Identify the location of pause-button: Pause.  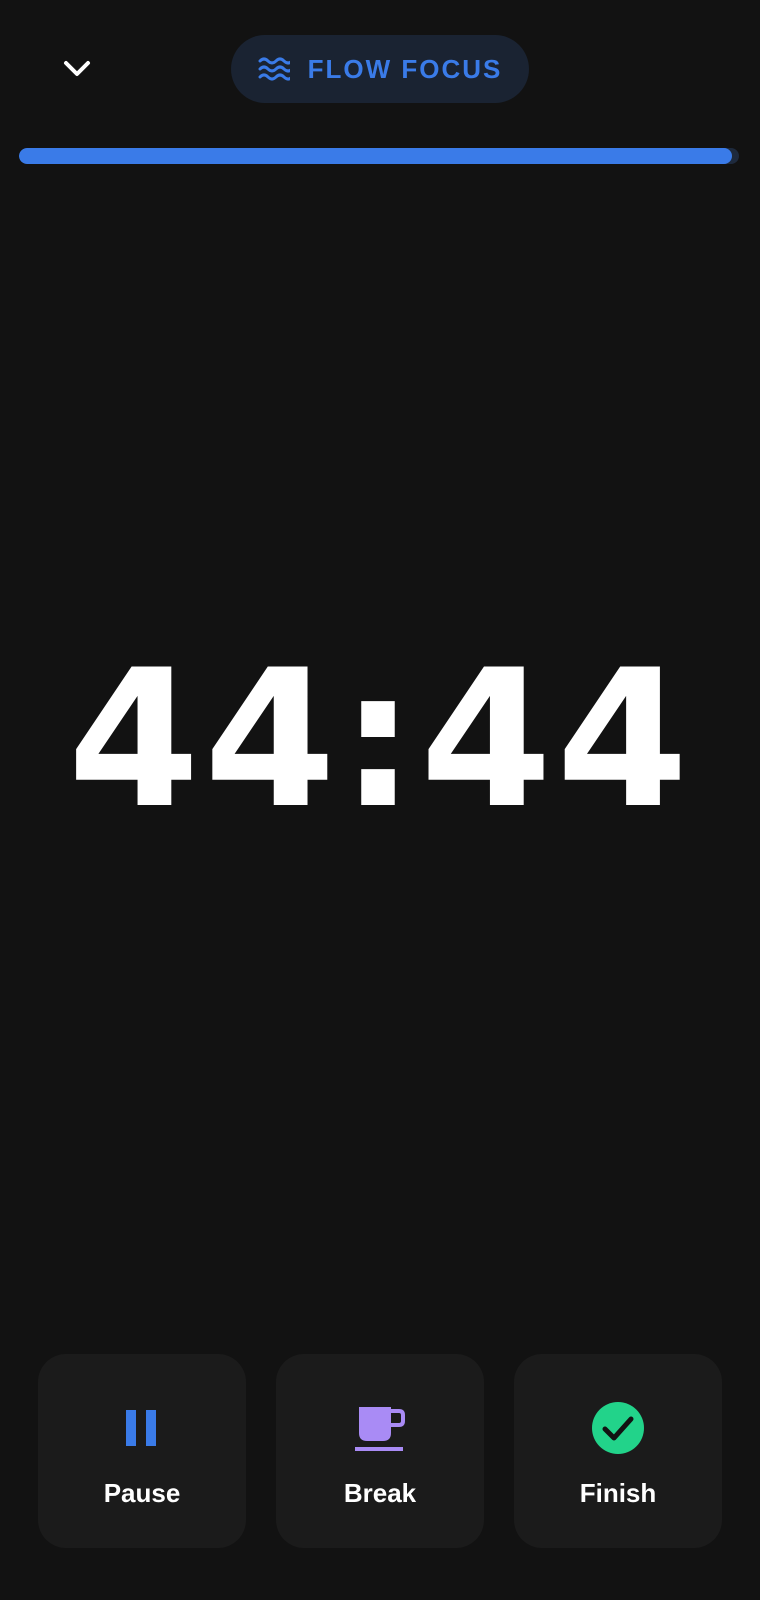
(142, 1451).